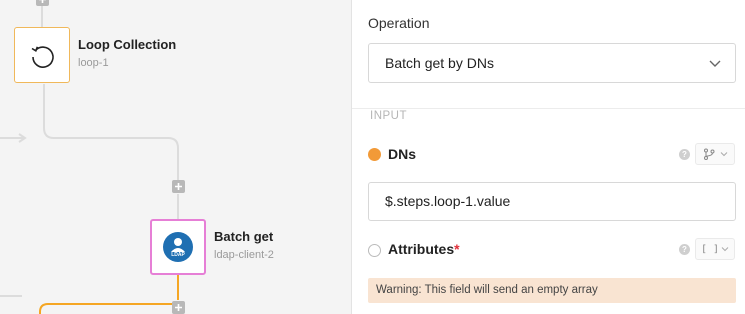  I want to click on array-brackets-icon: [ ], so click(710, 249).